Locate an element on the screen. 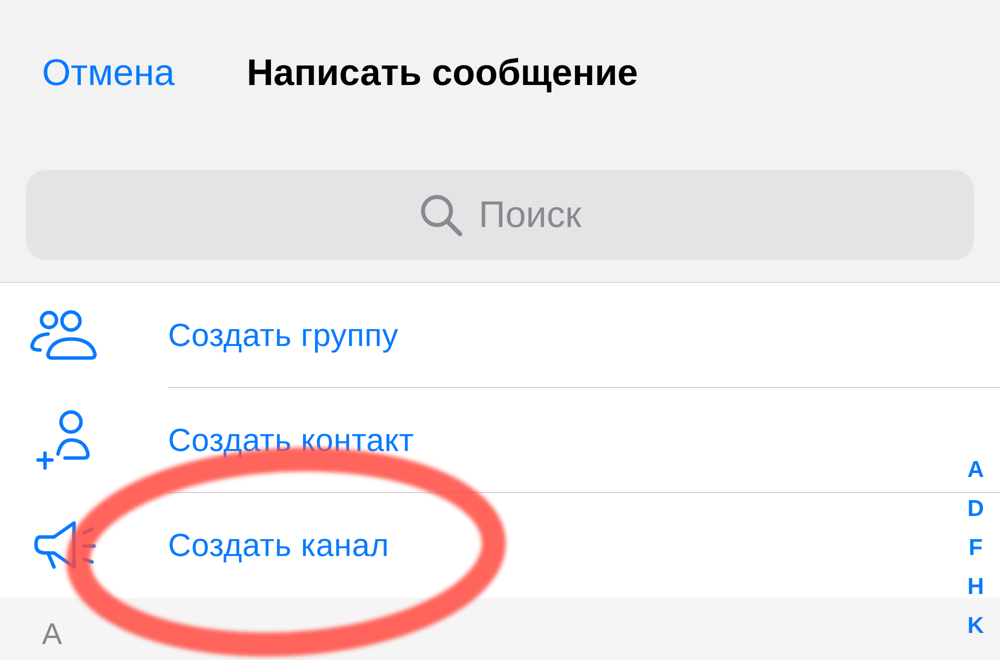 The width and height of the screenshot is (1000, 660). cancel-button: Отмена is located at coordinates (108, 73).